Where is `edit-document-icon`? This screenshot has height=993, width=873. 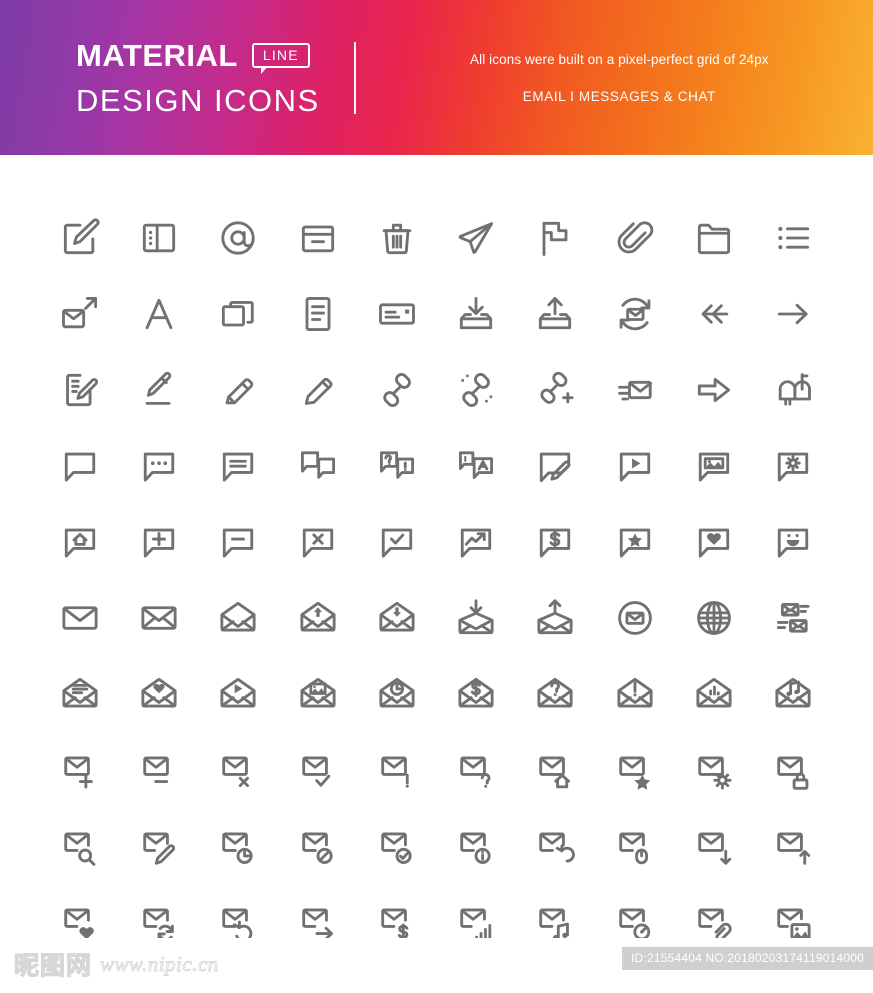 edit-document-icon is located at coordinates (80, 390).